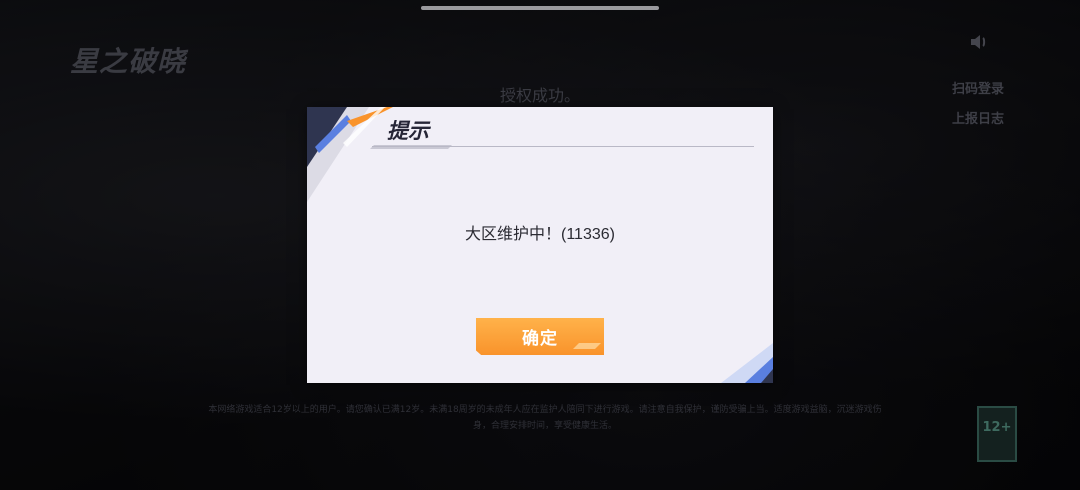 Image resolution: width=1080 pixels, height=490 pixels. I want to click on home-indicator, so click(540, 8).